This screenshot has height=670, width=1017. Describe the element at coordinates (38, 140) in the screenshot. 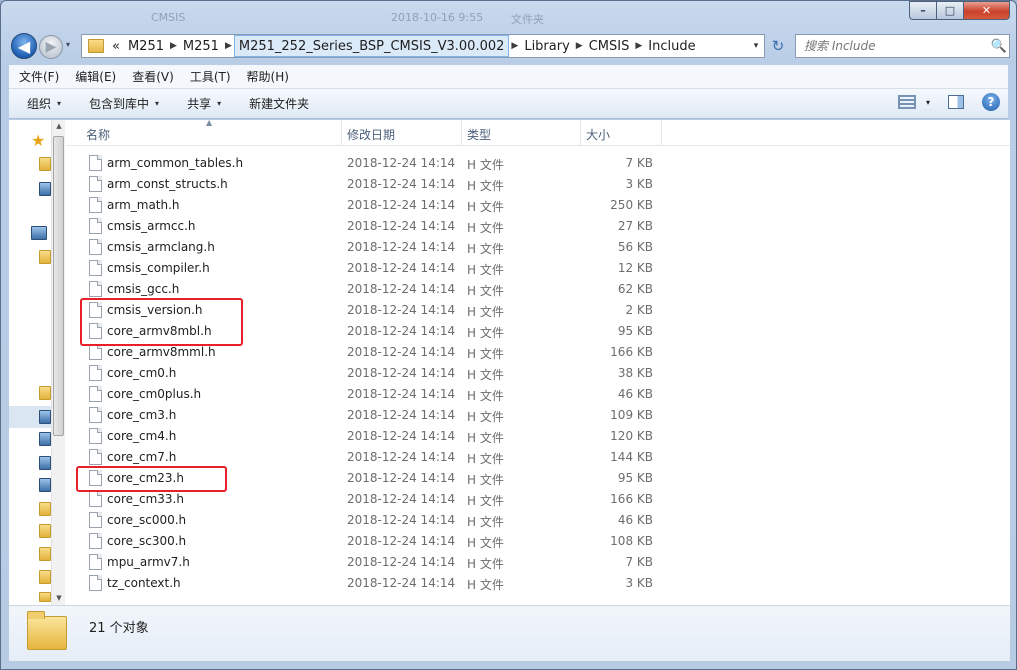

I see `favorites-star-icon: ★` at that location.